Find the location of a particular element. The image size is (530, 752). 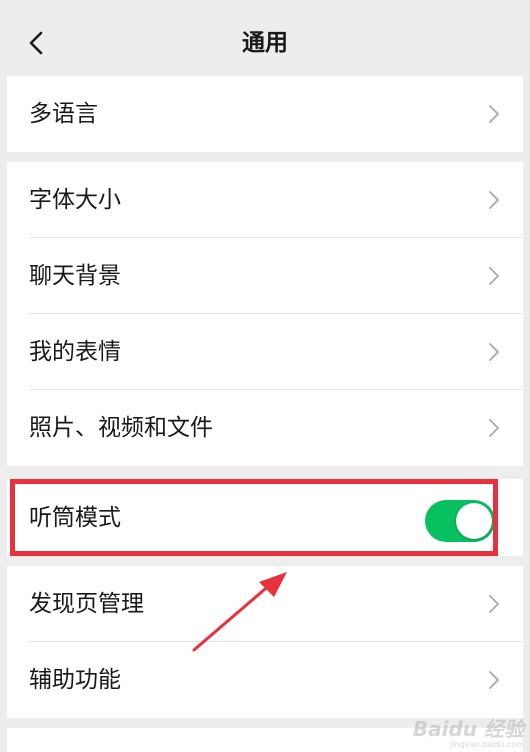

settings-group-language: 多语言 is located at coordinates (265, 114).